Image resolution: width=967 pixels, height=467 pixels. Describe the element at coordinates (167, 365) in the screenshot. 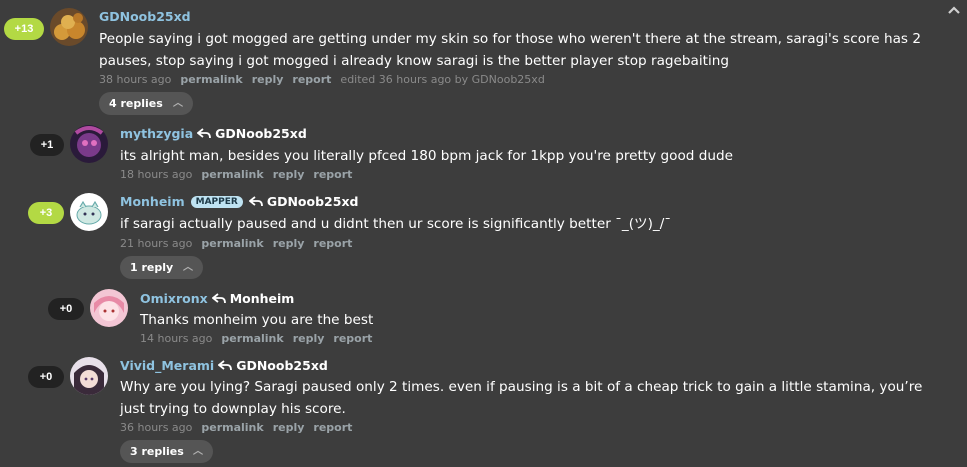

I see `username: Vivid_Merami` at that location.